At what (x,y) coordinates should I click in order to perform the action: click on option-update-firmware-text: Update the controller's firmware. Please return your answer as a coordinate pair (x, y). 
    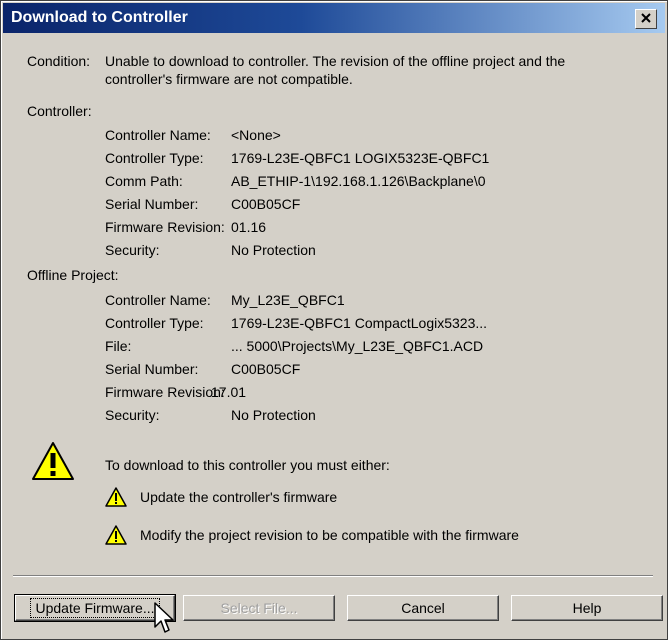
    Looking at the image, I should click on (239, 497).